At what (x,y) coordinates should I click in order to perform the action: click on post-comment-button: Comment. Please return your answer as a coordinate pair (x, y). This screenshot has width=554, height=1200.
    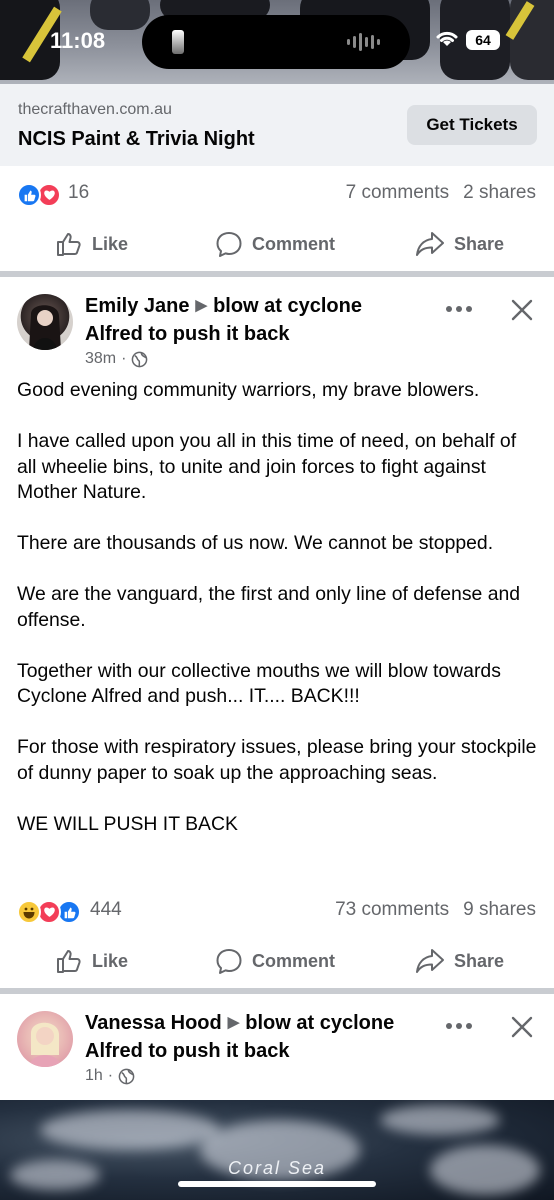
    Looking at the image, I should click on (275, 961).